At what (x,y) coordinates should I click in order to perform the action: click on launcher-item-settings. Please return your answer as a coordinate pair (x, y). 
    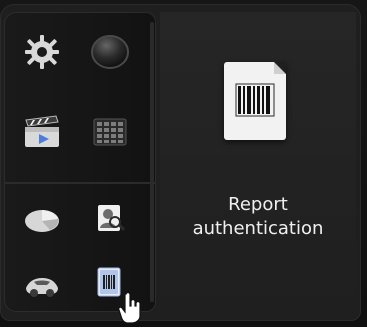
    Looking at the image, I should click on (42, 52).